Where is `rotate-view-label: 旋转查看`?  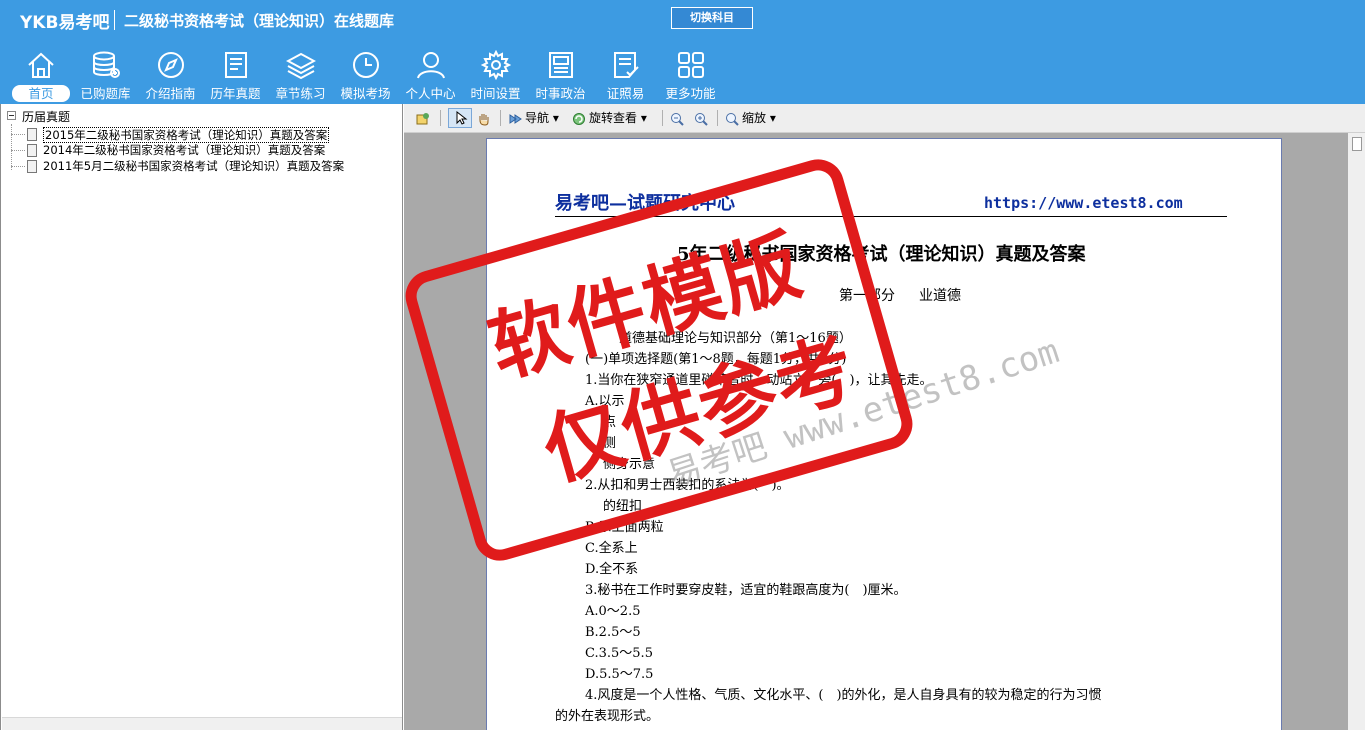 rotate-view-label: 旋转查看 is located at coordinates (613, 118).